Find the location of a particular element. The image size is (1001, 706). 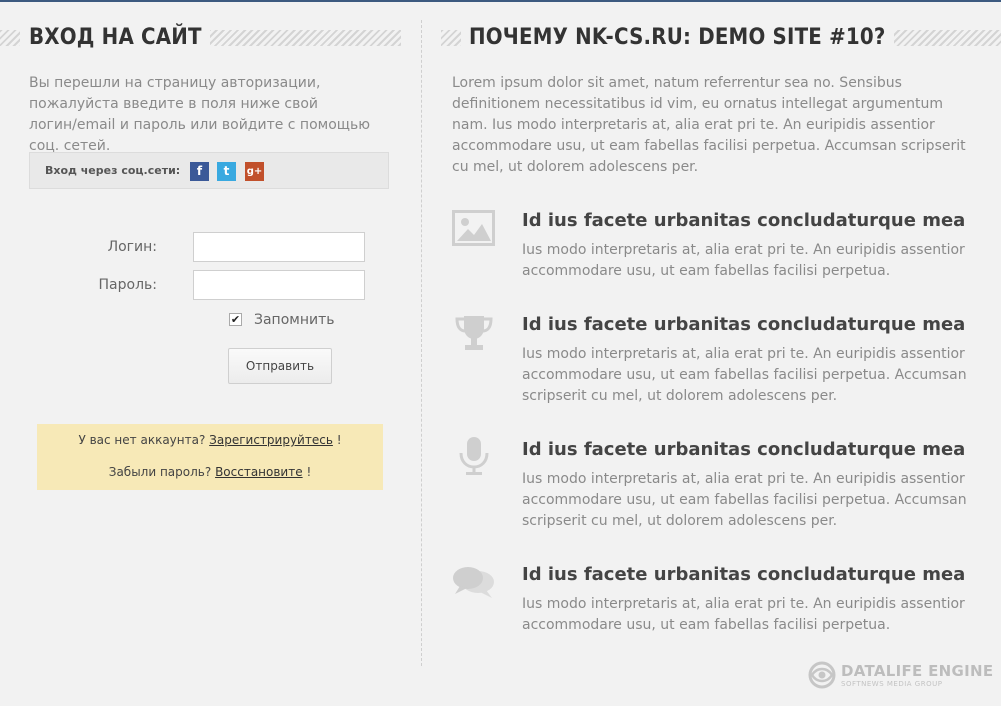

register-exclaim: ! is located at coordinates (339, 440).